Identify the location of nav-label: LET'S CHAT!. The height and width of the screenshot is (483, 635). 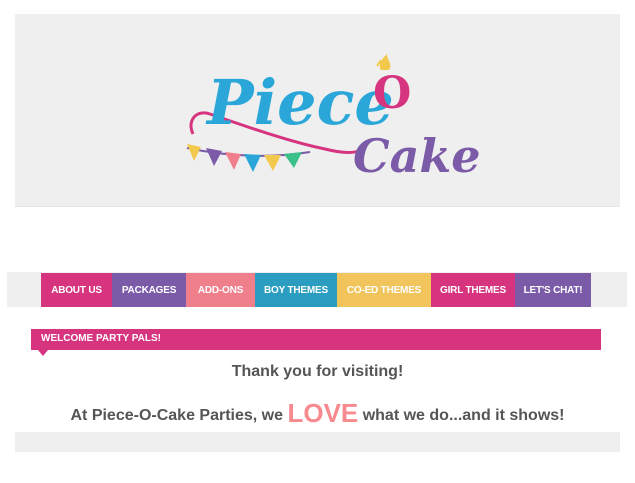
(553, 290).